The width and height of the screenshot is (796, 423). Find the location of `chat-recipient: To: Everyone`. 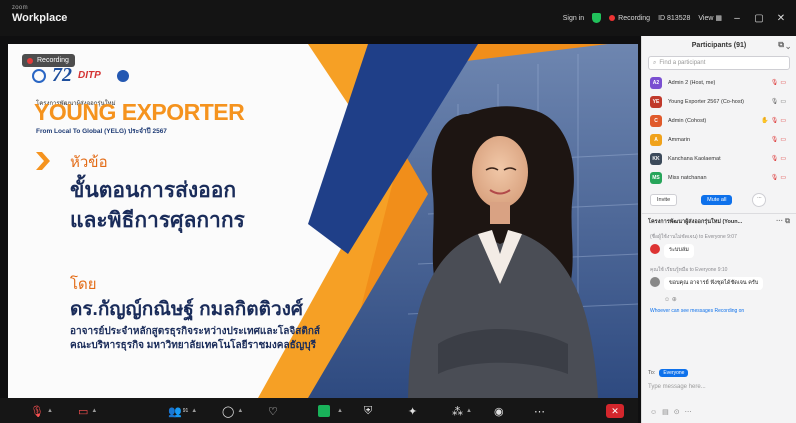

chat-recipient: To: Everyone is located at coordinates (668, 373).